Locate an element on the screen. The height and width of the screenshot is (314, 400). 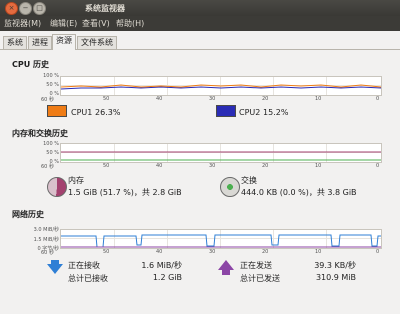
receive-line is located at coordinates (221, 241).